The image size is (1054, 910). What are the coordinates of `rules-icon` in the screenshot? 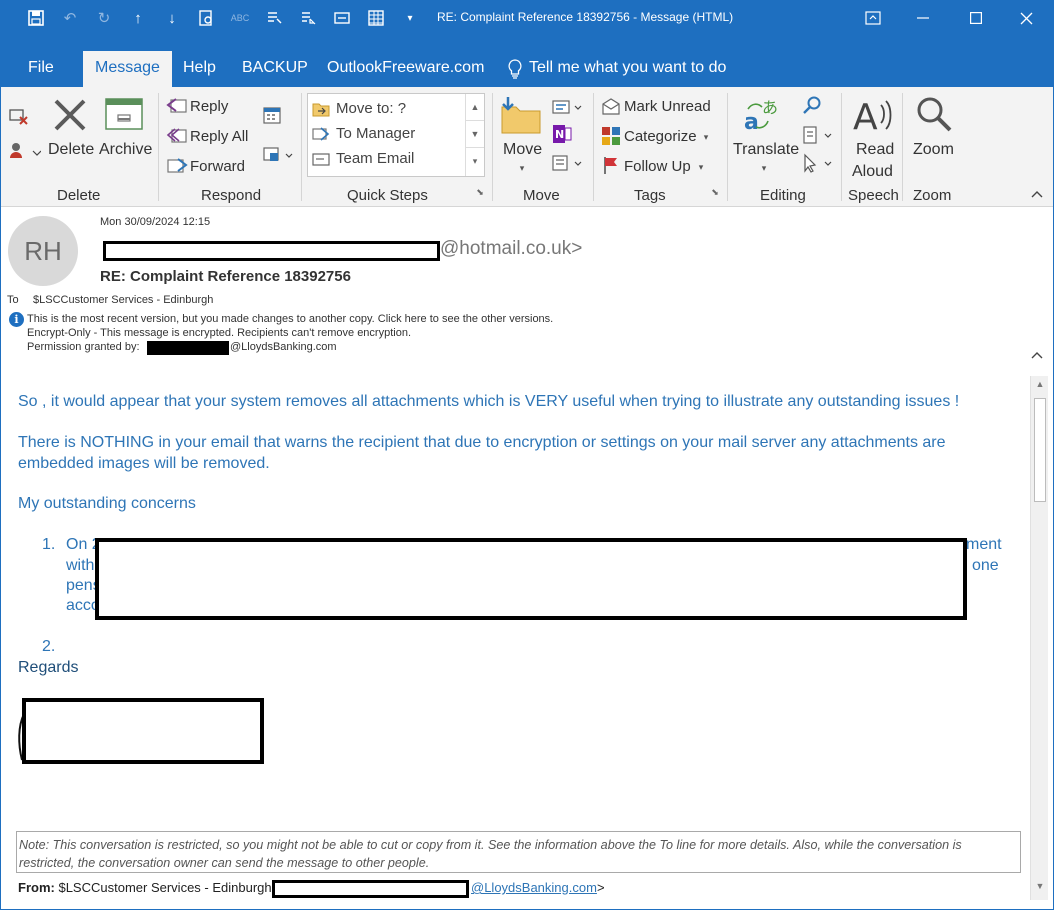 It's located at (568, 107).